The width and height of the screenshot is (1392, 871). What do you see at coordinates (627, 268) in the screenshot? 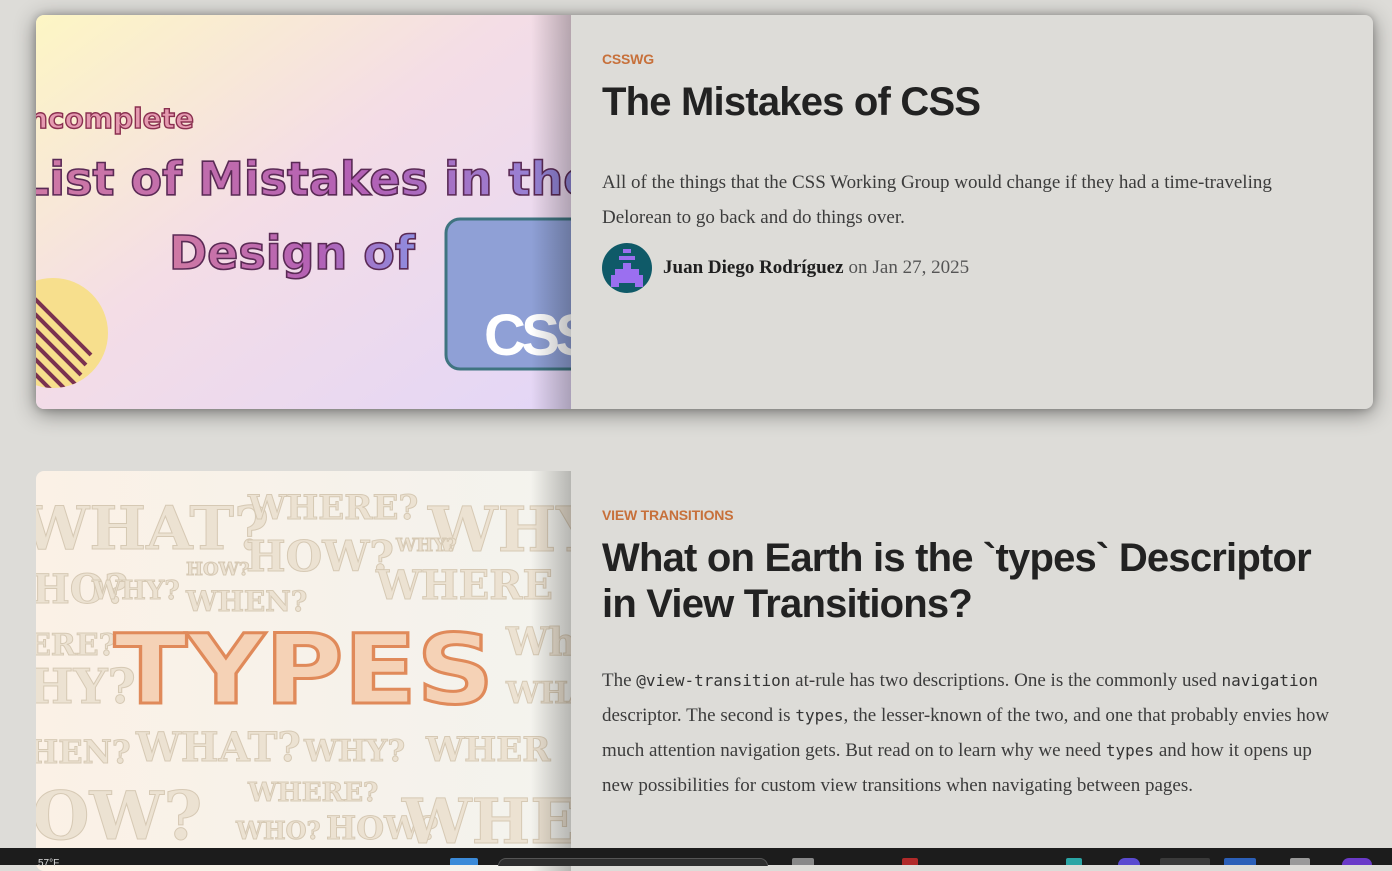
I see `author-avatar` at bounding box center [627, 268].